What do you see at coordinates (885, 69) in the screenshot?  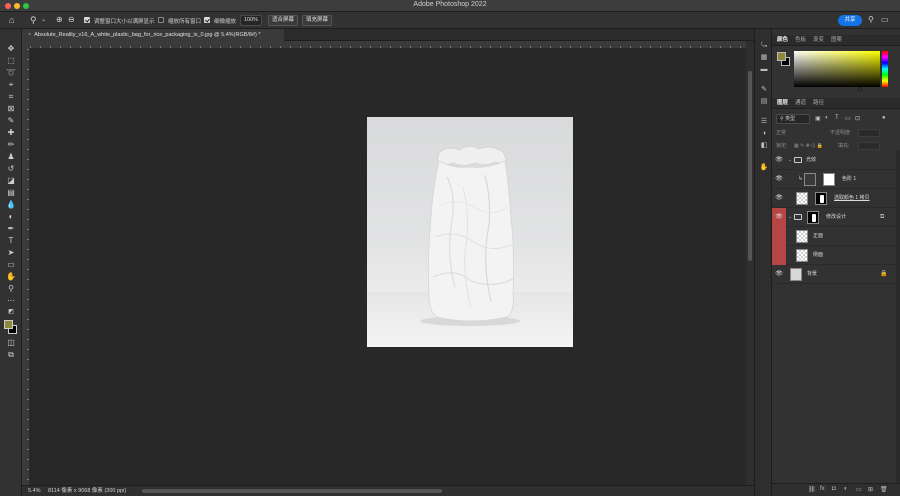 I see `hue-slider` at bounding box center [885, 69].